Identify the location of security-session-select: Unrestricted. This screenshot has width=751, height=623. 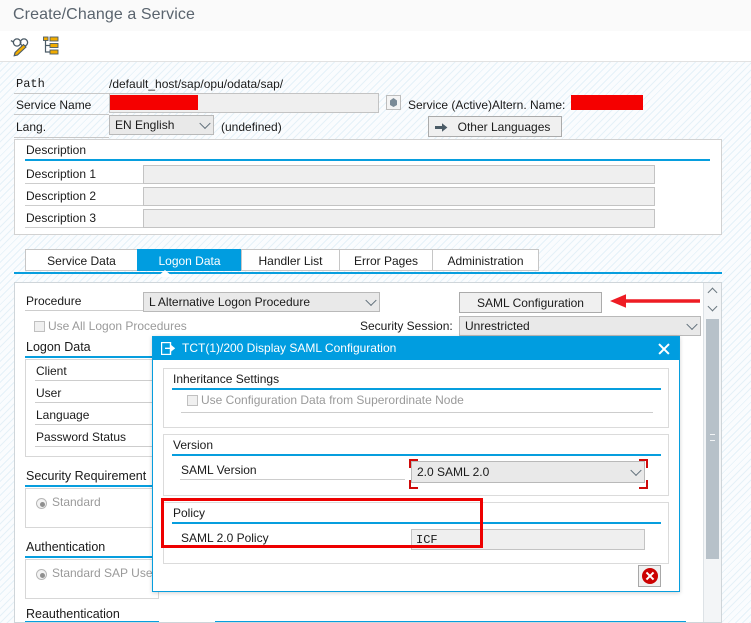
(580, 326).